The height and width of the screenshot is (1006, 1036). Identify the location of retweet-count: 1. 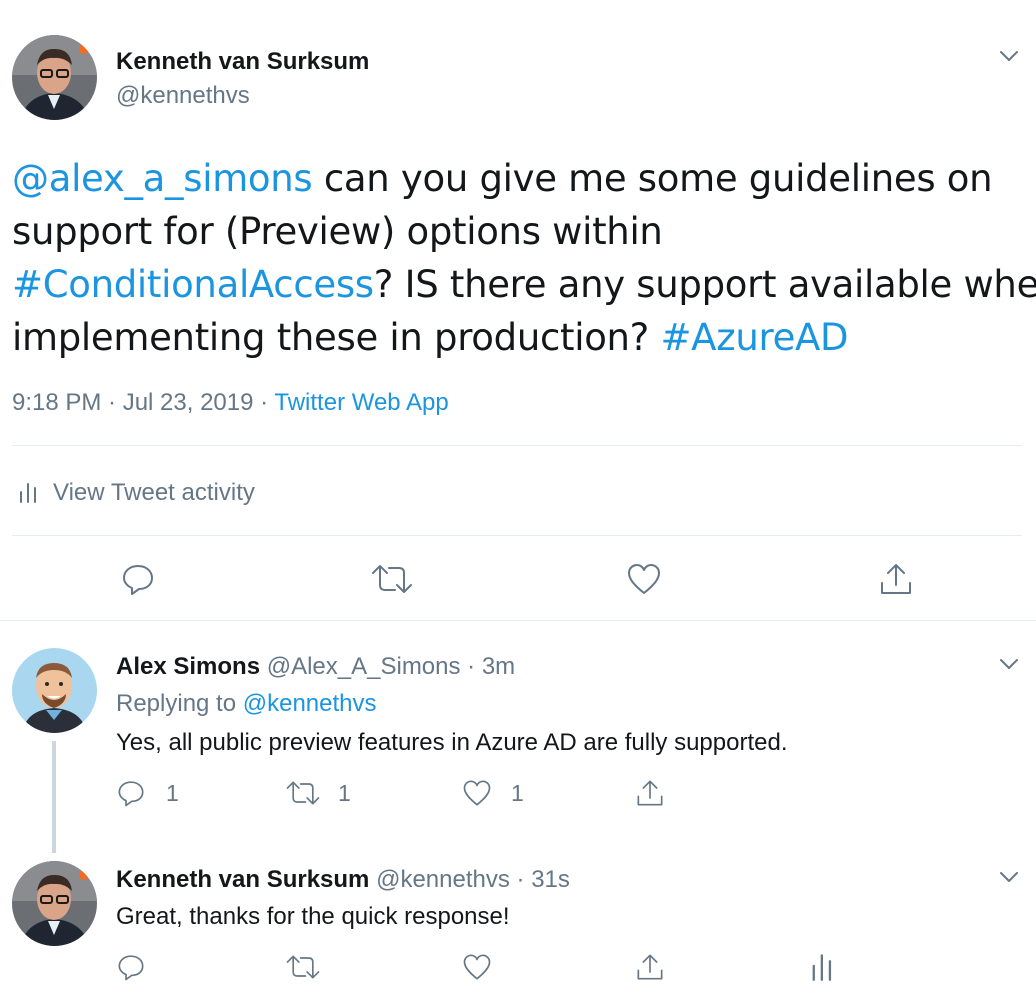
(344, 793).